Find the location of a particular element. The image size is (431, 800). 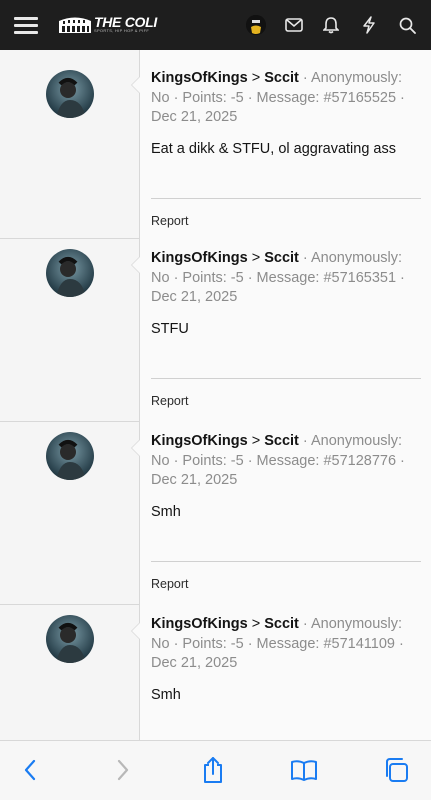

message-body: STFU is located at coordinates (170, 328).